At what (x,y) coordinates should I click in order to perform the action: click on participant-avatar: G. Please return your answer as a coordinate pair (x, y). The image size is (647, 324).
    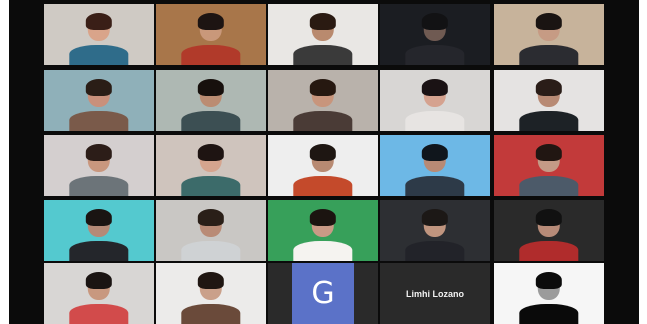
    Looking at the image, I should click on (323, 293).